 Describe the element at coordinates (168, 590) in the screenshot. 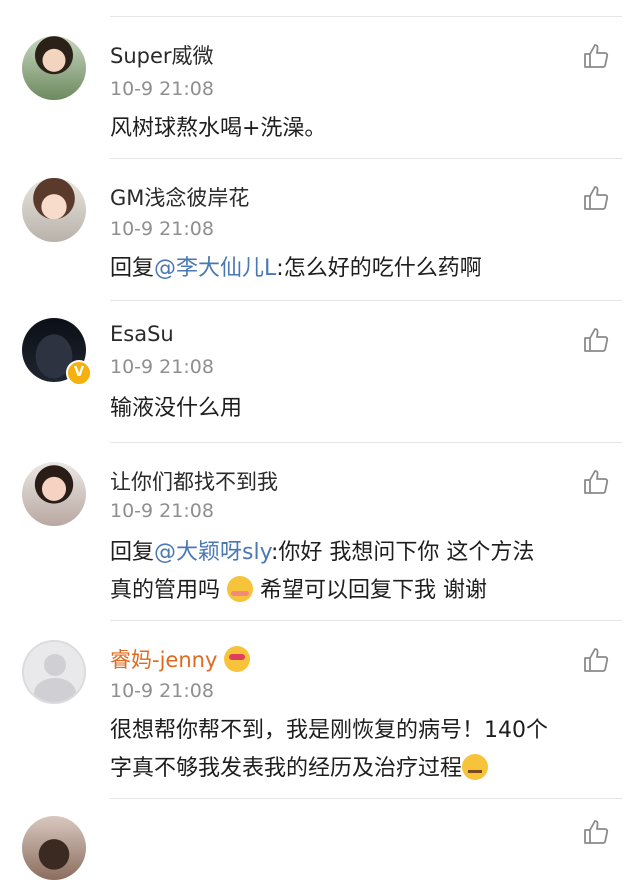

I see `comment-body-line2a: 真的管用吗` at that location.